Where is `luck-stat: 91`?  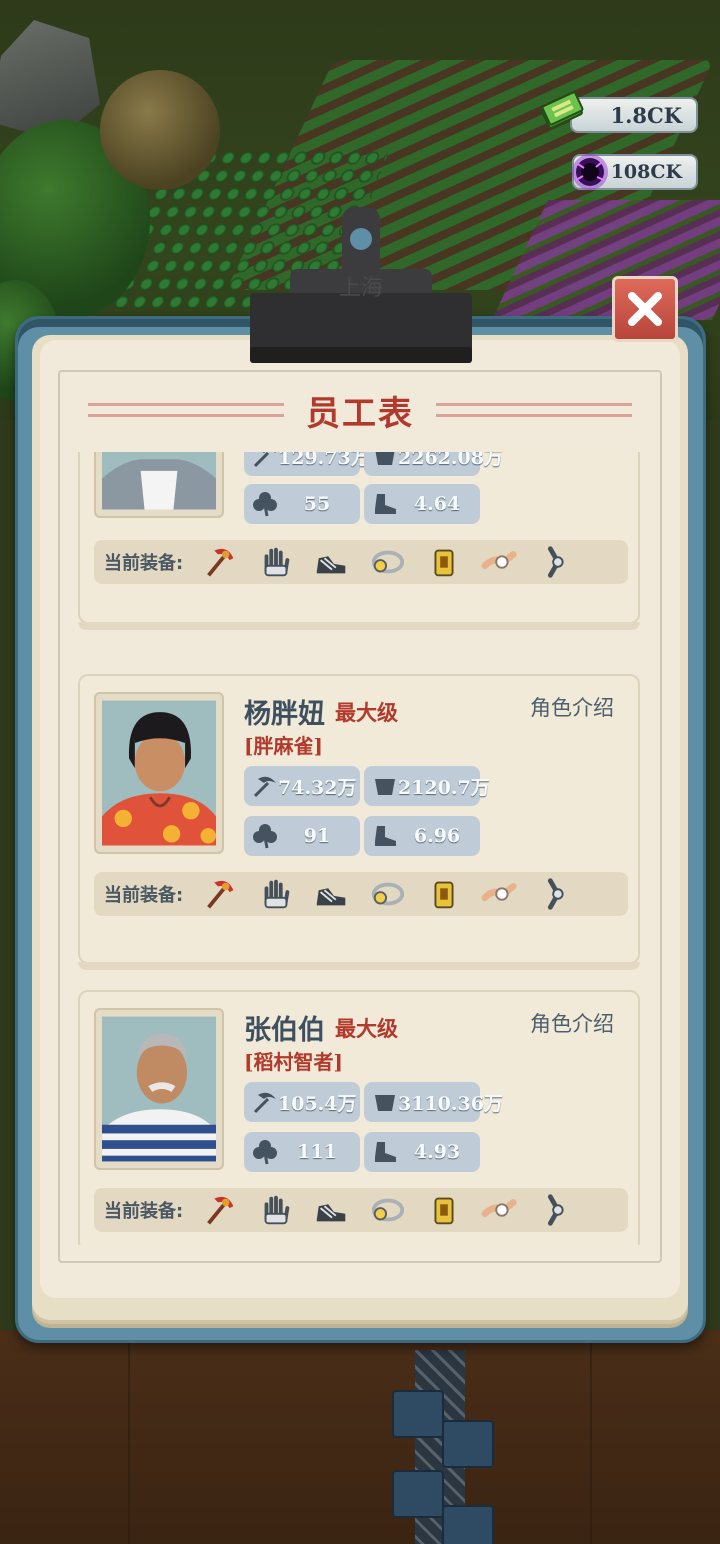
luck-stat: 91 is located at coordinates (302, 836).